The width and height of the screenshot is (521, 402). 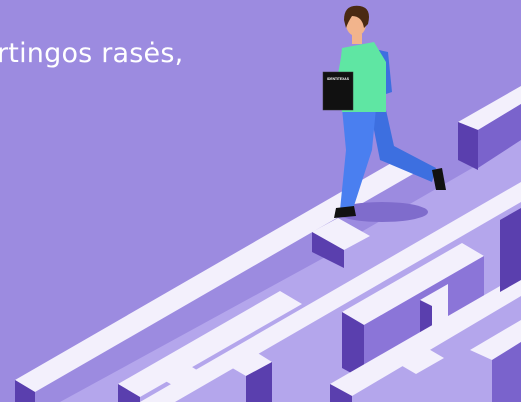 I want to click on book-cover-label: IDENTITEXAS, so click(x=338, y=79).